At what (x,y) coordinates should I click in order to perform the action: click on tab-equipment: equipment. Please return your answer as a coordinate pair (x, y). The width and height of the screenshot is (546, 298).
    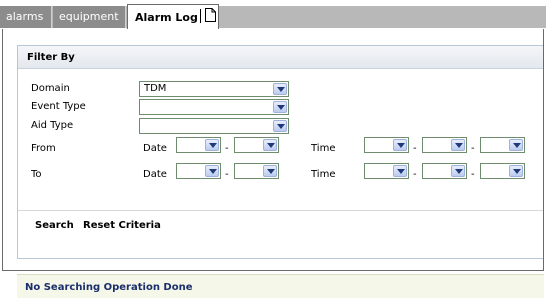
    Looking at the image, I should click on (89, 17).